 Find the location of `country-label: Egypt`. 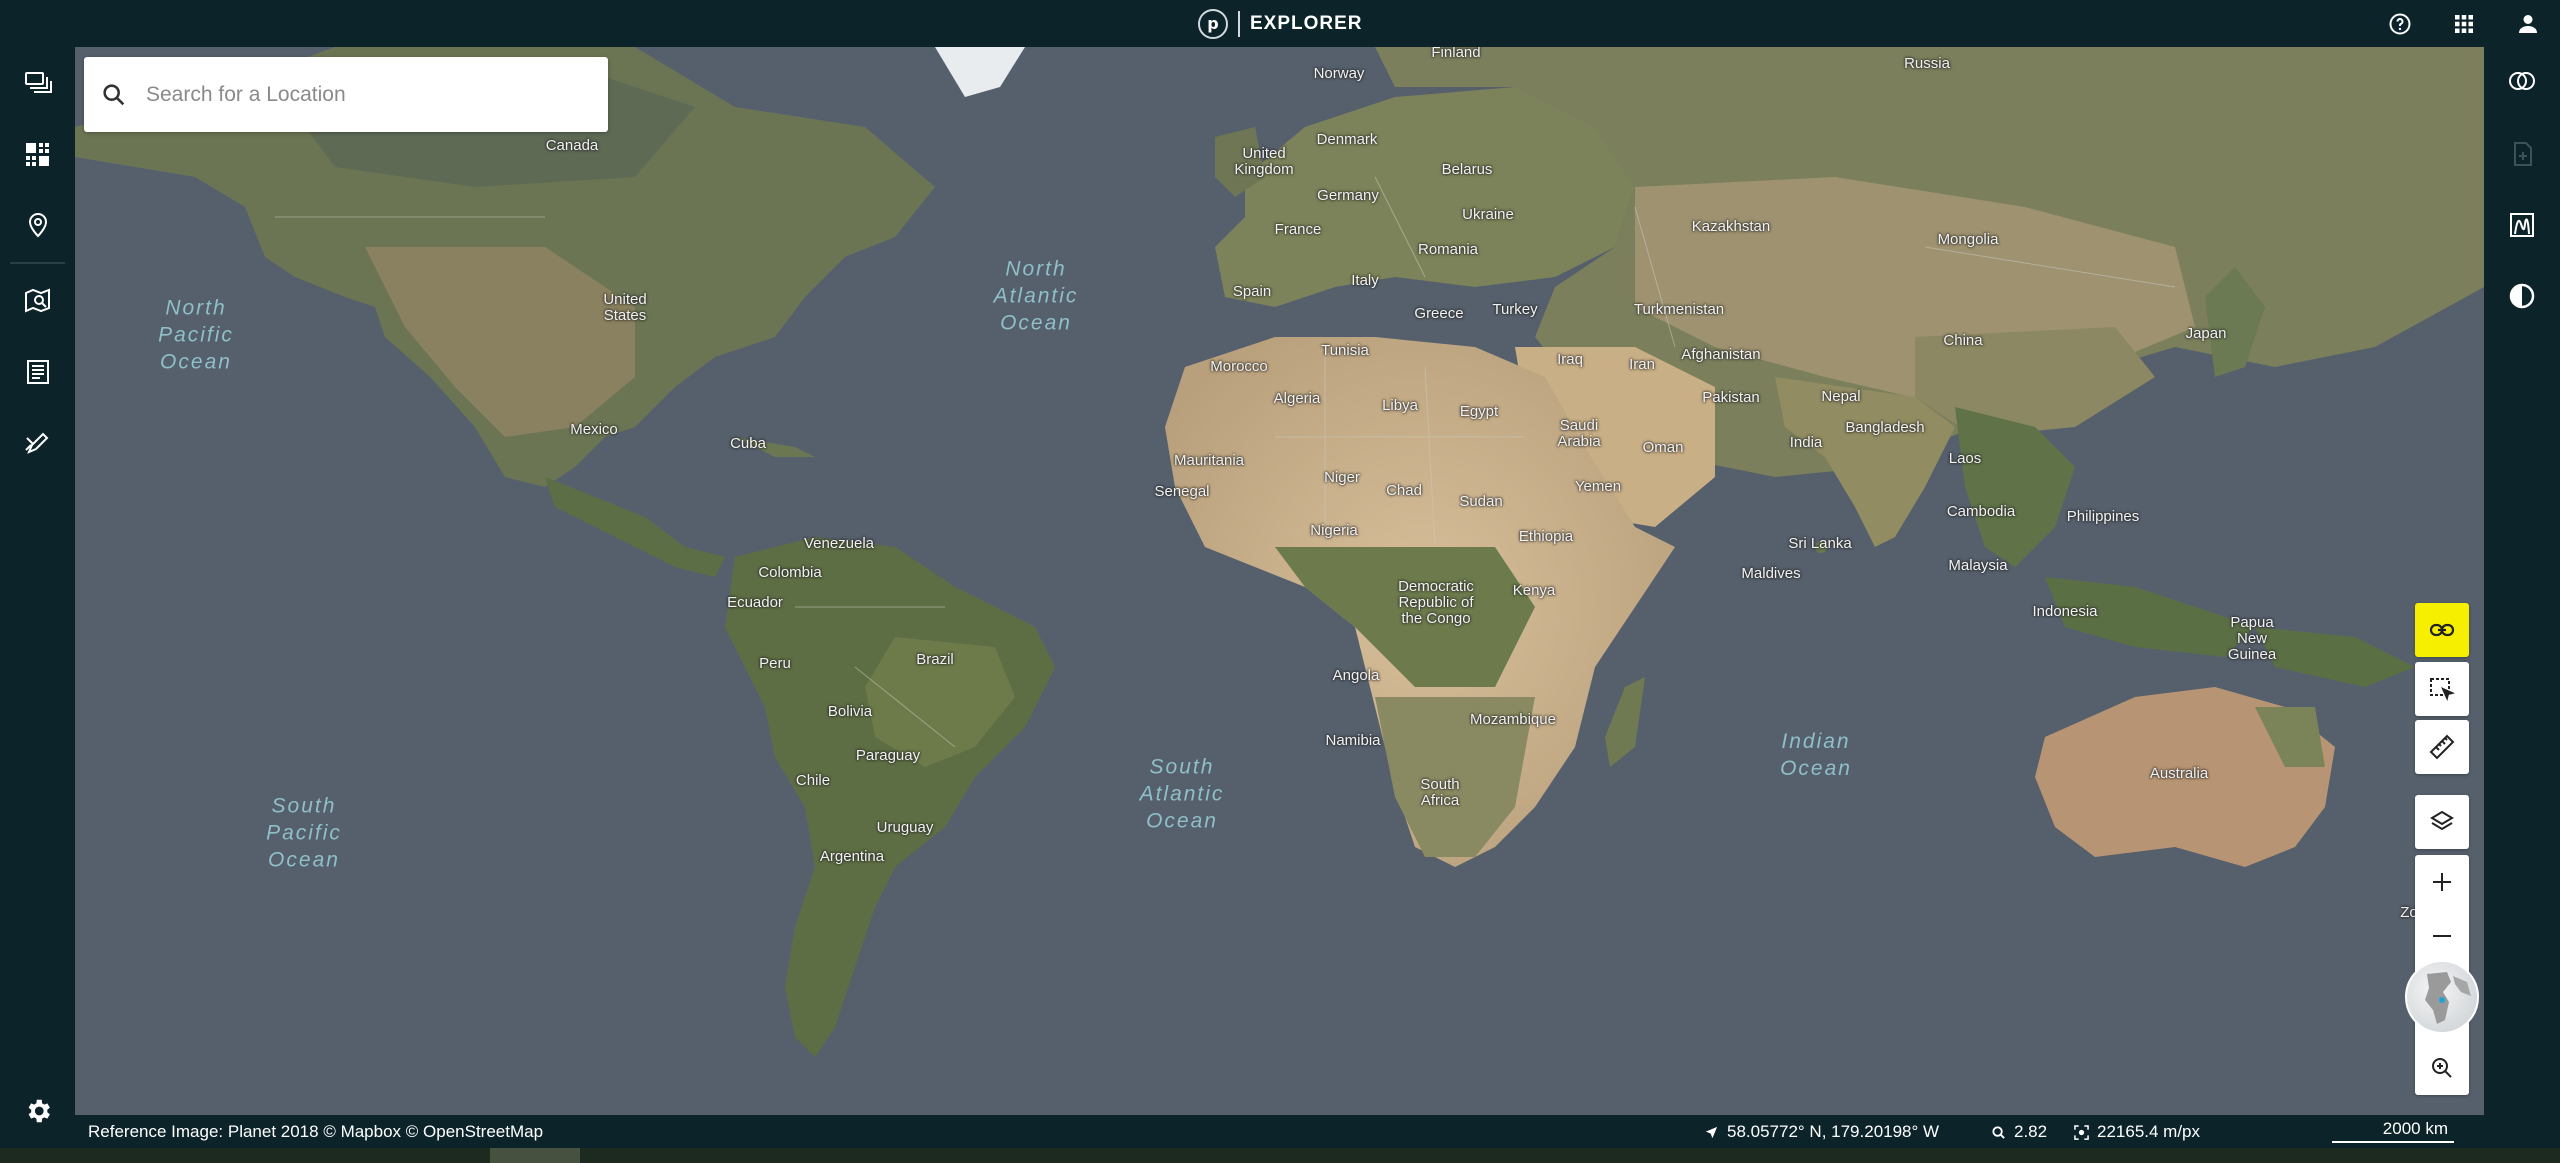

country-label: Egypt is located at coordinates (1479, 411).